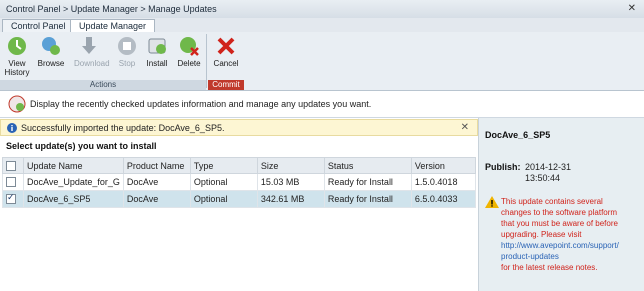 The width and height of the screenshot is (644, 291). Describe the element at coordinates (492, 202) in the screenshot. I see `warning-icon` at that location.